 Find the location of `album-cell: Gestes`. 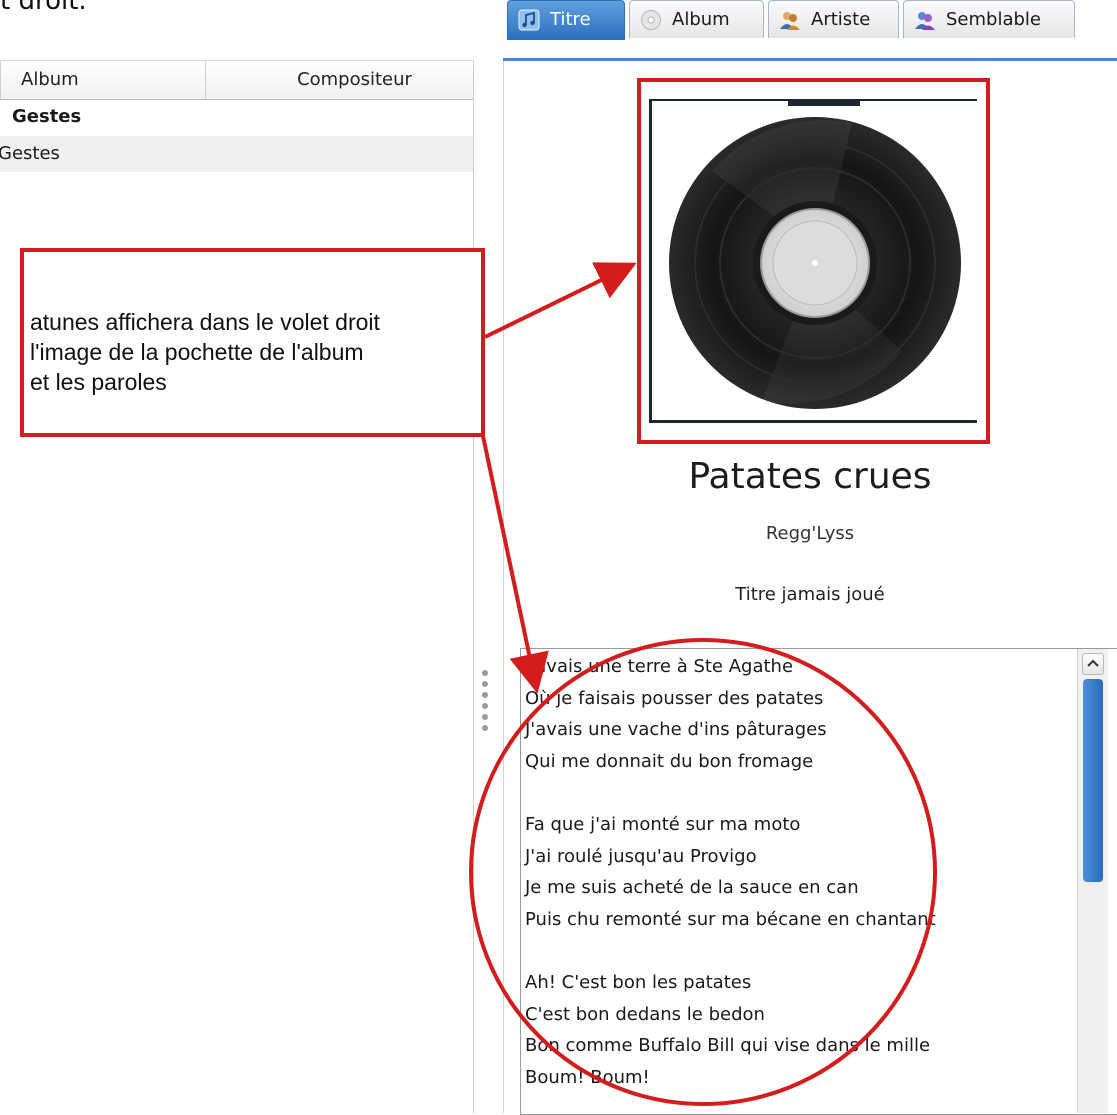

album-cell: Gestes is located at coordinates (30, 153).